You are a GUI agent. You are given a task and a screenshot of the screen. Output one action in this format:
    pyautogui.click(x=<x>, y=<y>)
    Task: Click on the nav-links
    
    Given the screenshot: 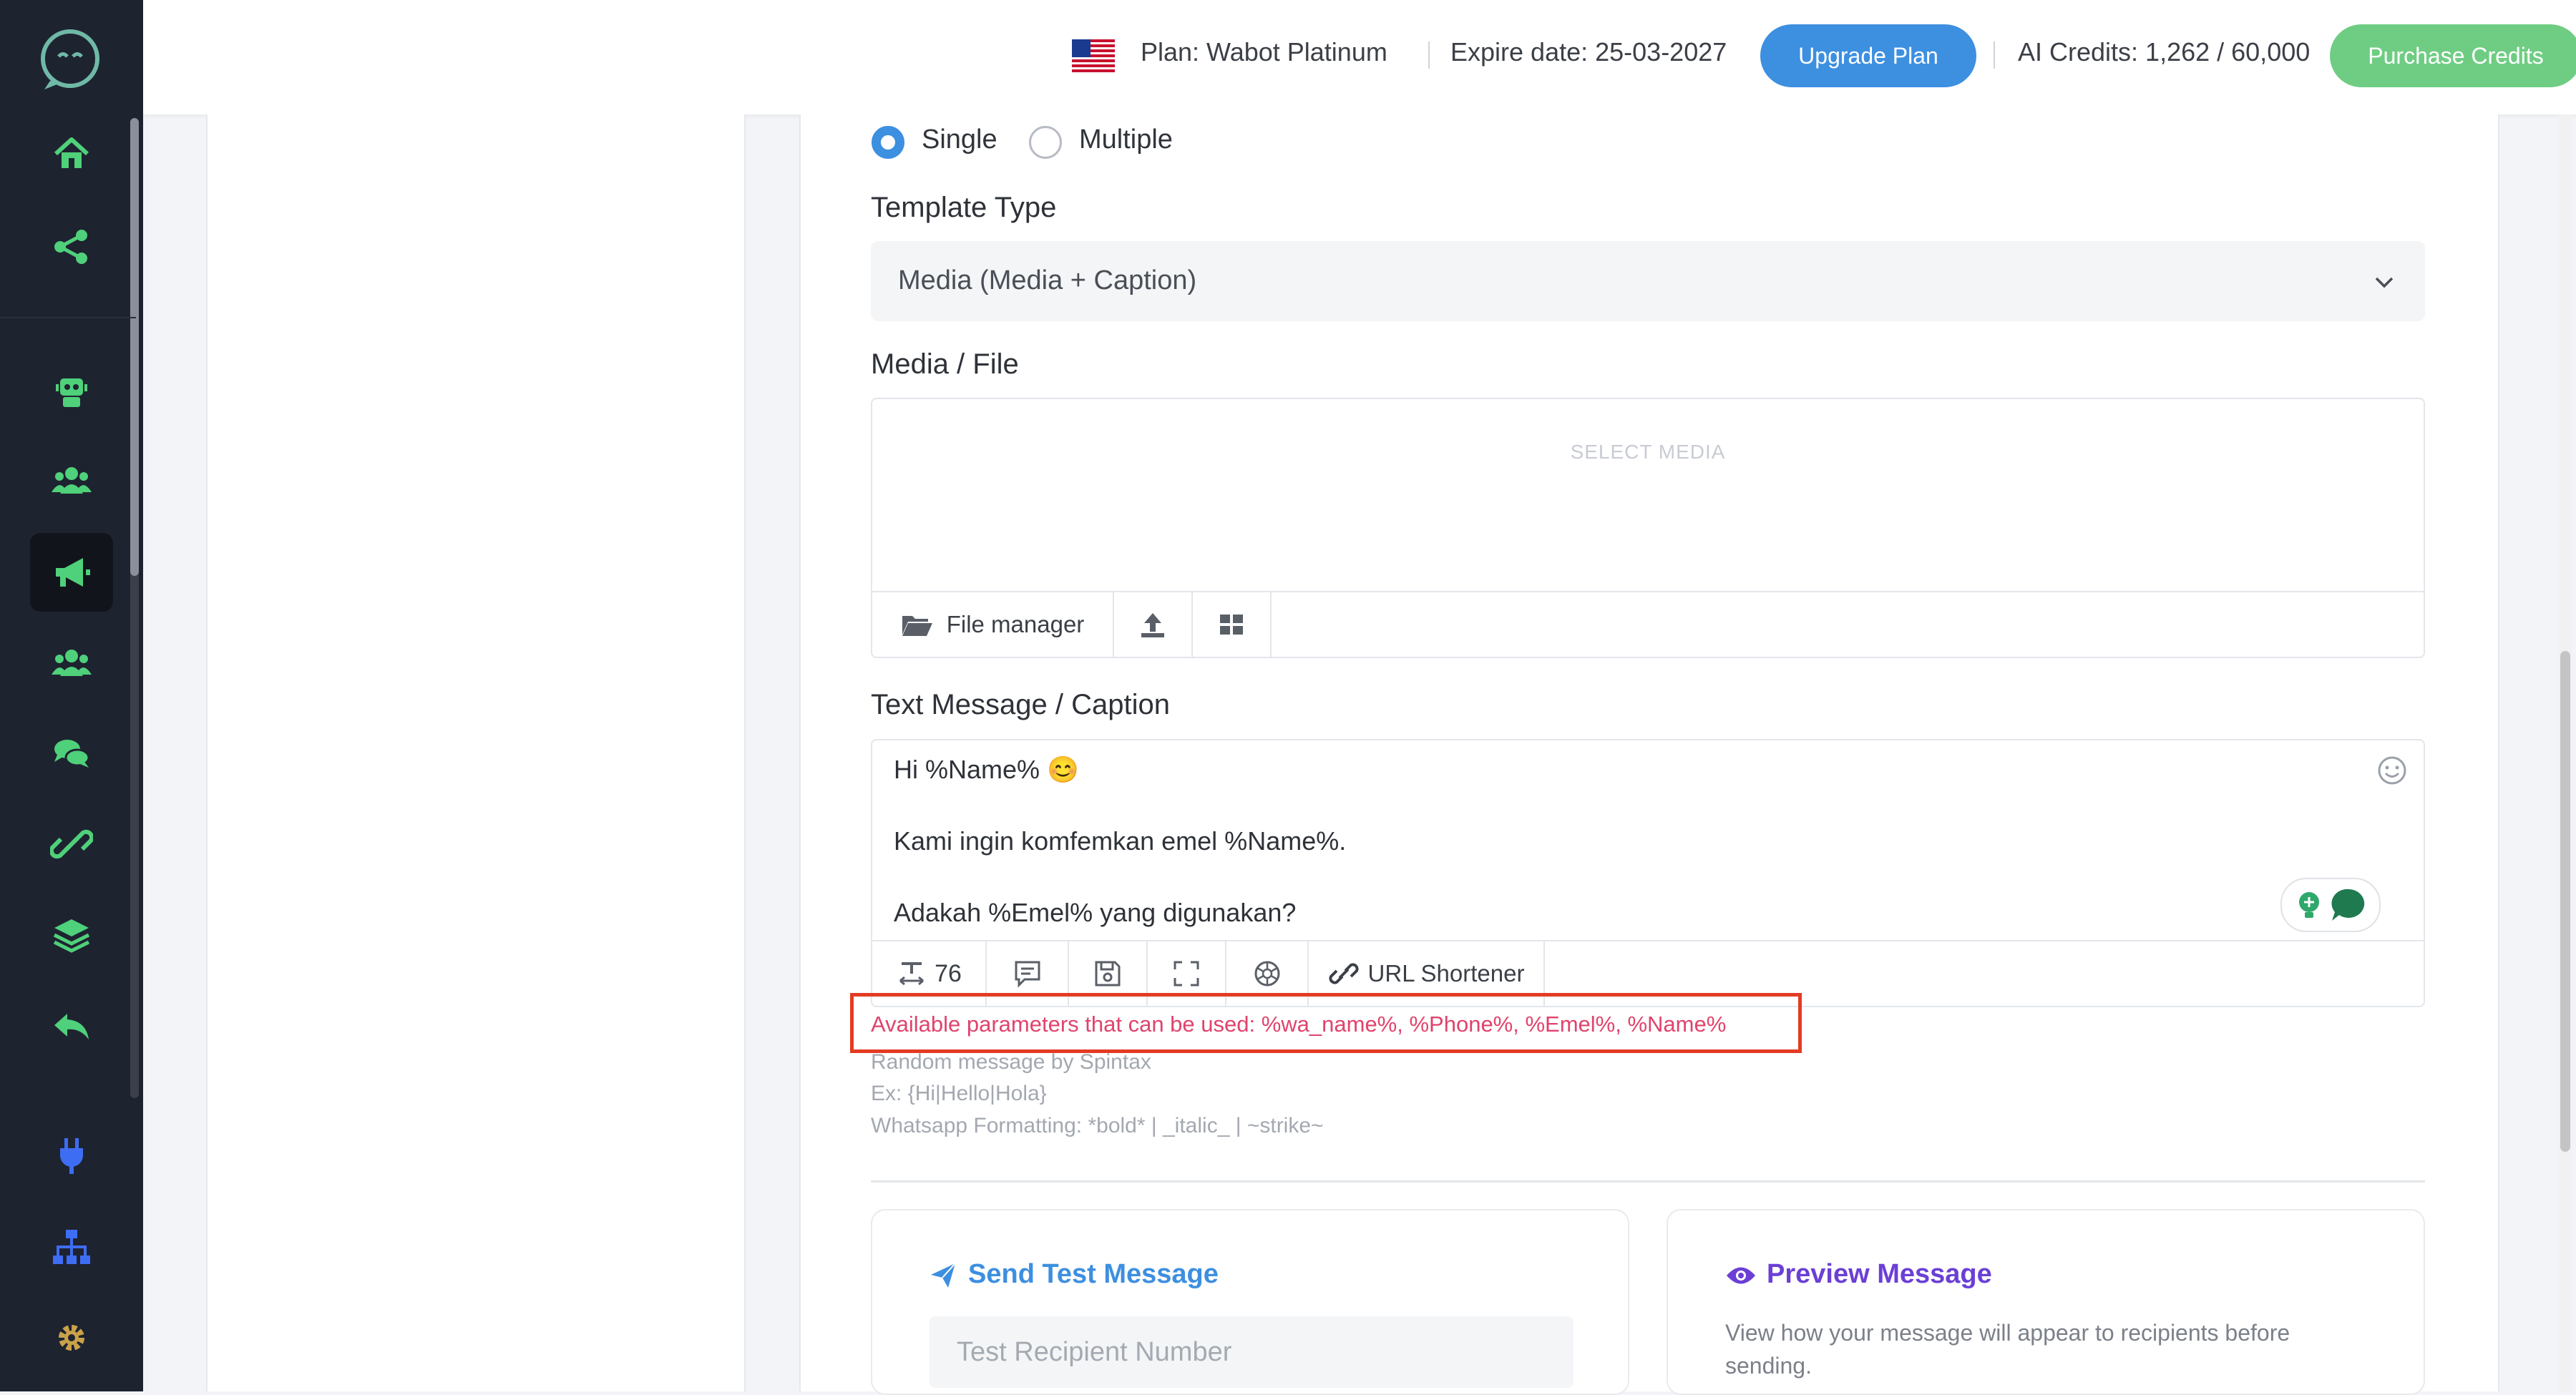 What is the action you would take?
    pyautogui.click(x=71, y=844)
    